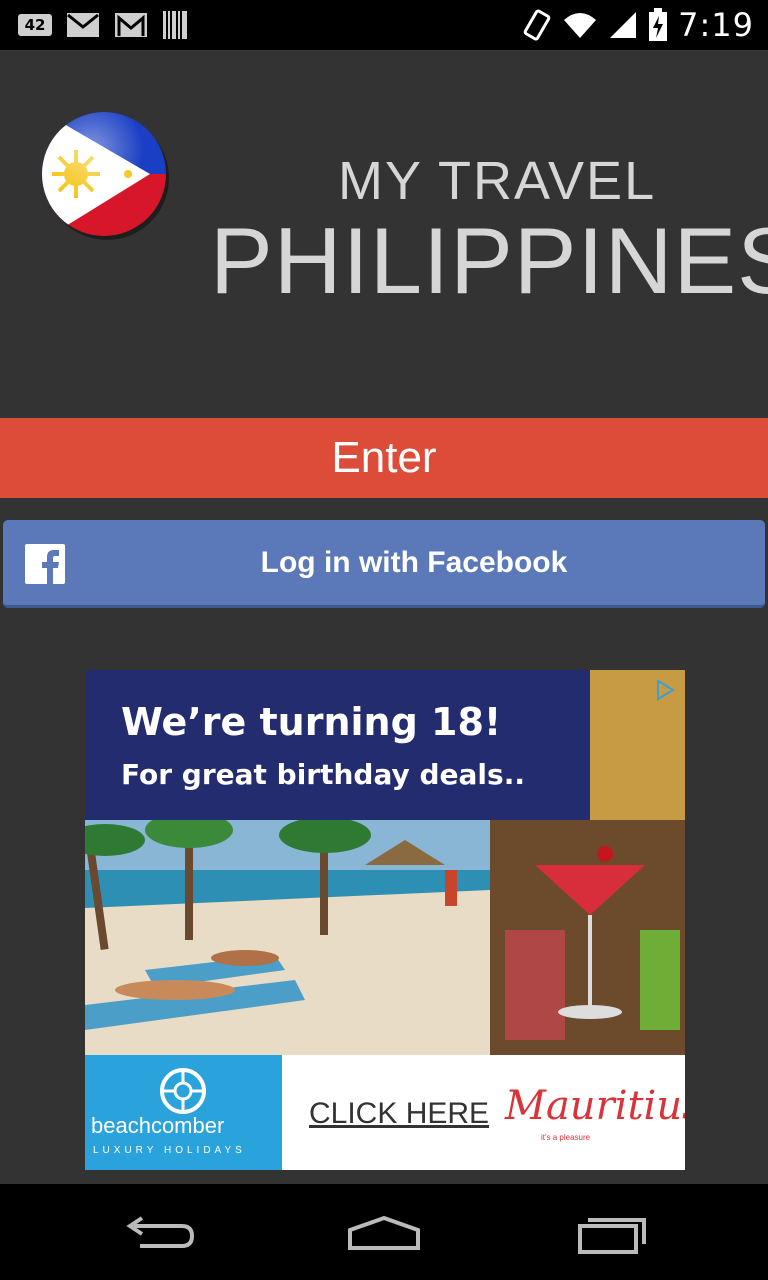  Describe the element at coordinates (623, 25) in the screenshot. I see `signal-icon` at that location.